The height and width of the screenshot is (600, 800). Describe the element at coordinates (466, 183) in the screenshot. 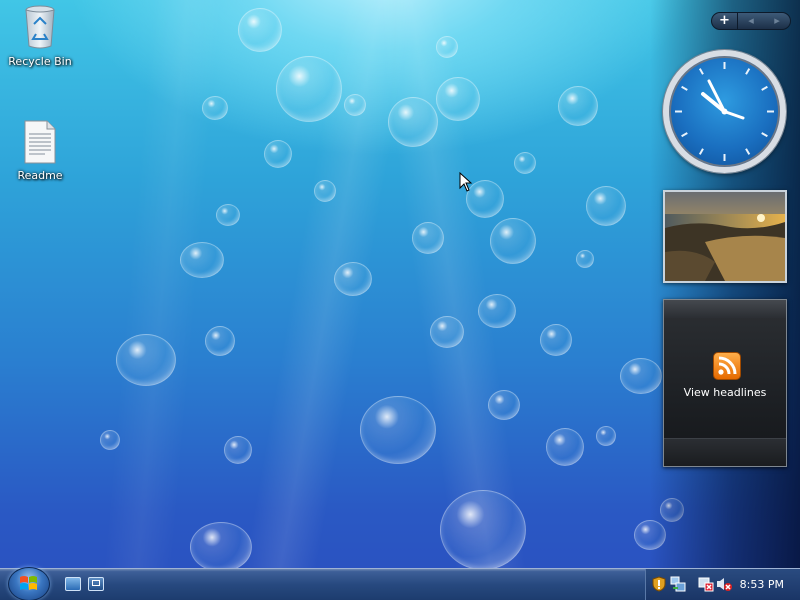

I see `mouse-pointer-icon` at that location.